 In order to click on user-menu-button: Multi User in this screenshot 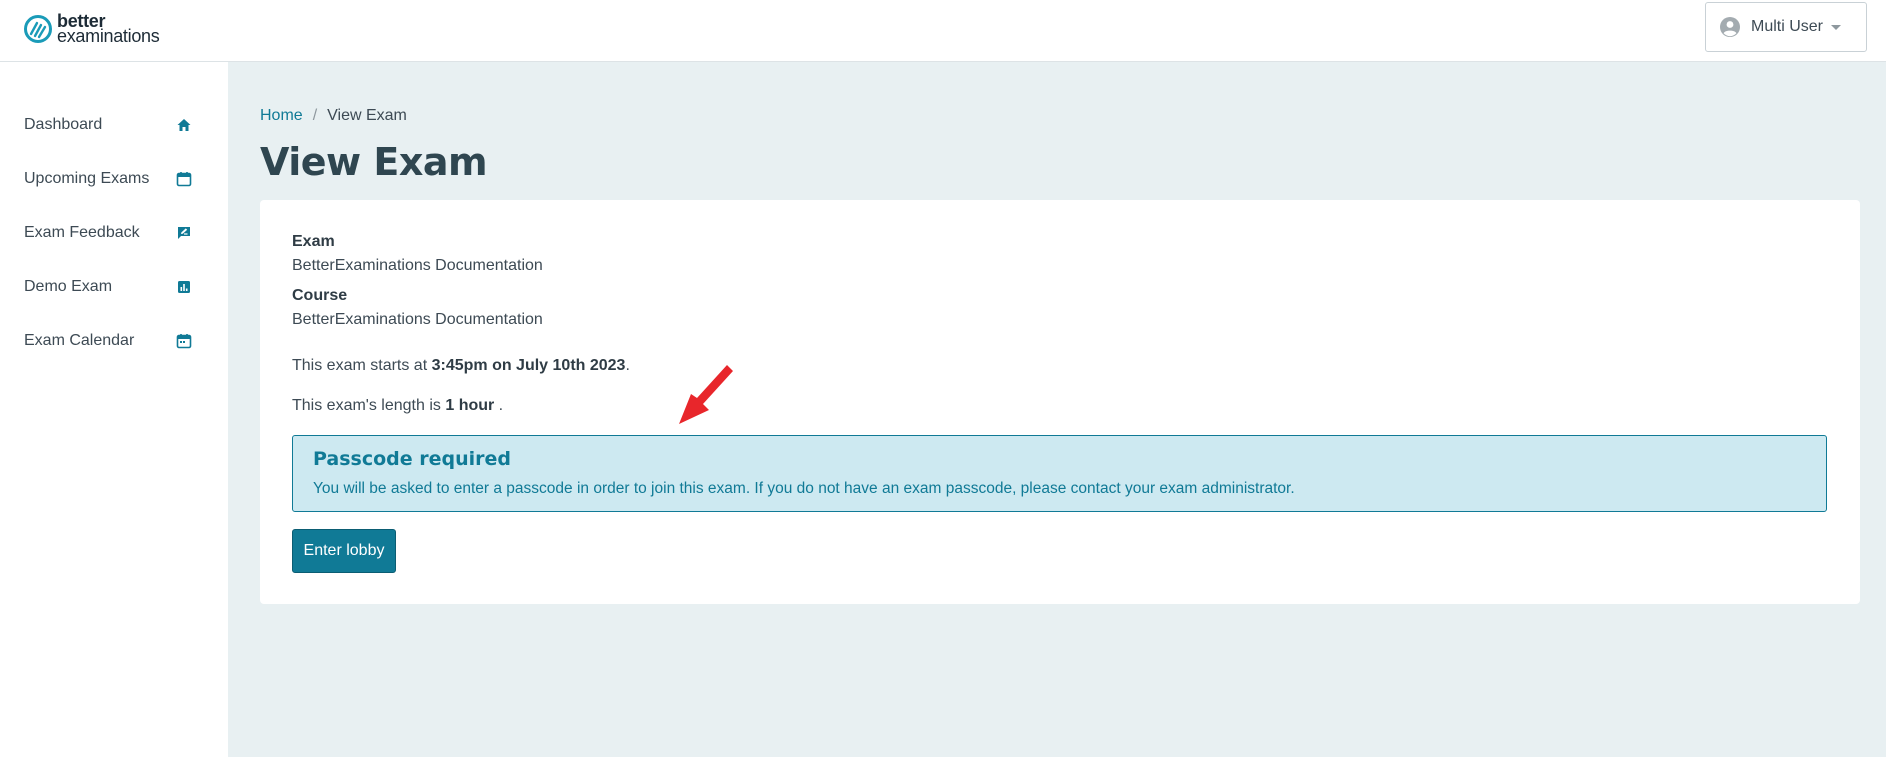, I will do `click(1786, 27)`.